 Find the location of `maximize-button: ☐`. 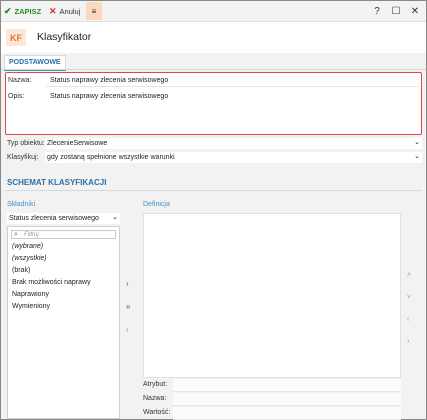

maximize-button: ☐ is located at coordinates (396, 11).